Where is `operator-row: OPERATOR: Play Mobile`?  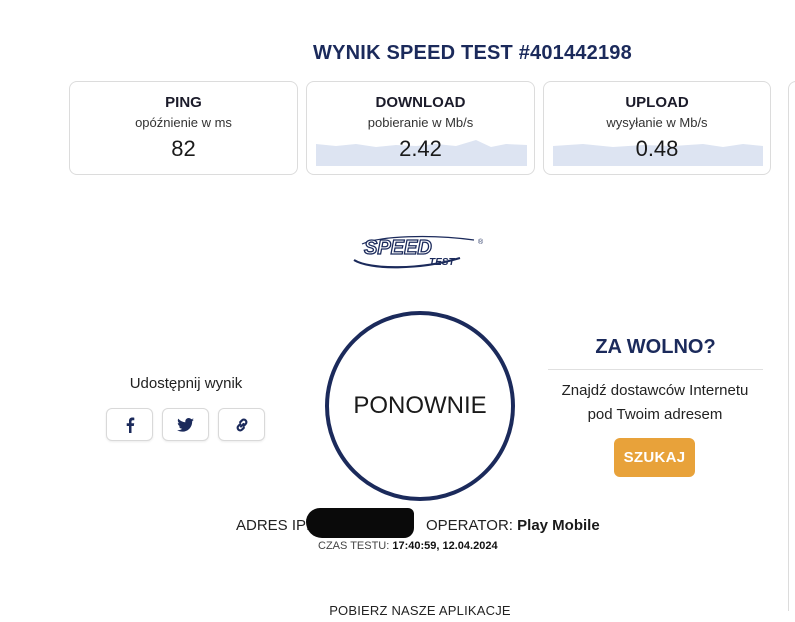
operator-row: OPERATOR: Play Mobile is located at coordinates (513, 525).